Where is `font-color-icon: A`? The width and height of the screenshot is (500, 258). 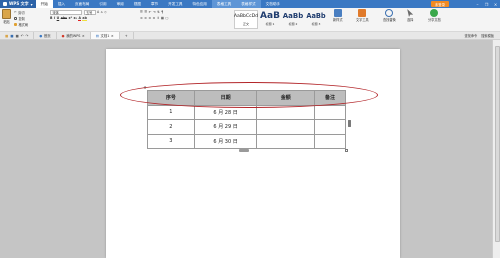 font-color-icon: A is located at coordinates (79, 18).